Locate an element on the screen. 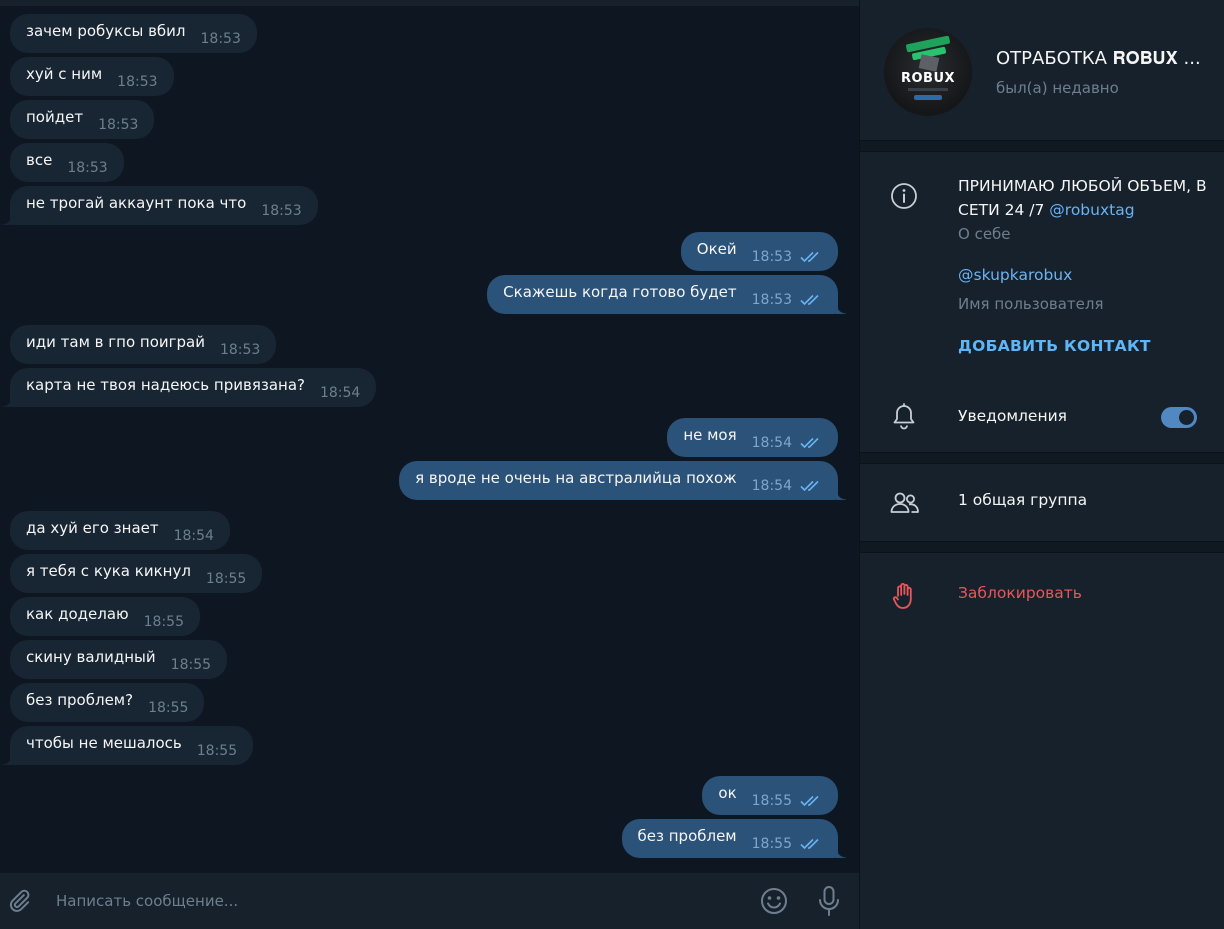  bell-icon is located at coordinates (904, 416).